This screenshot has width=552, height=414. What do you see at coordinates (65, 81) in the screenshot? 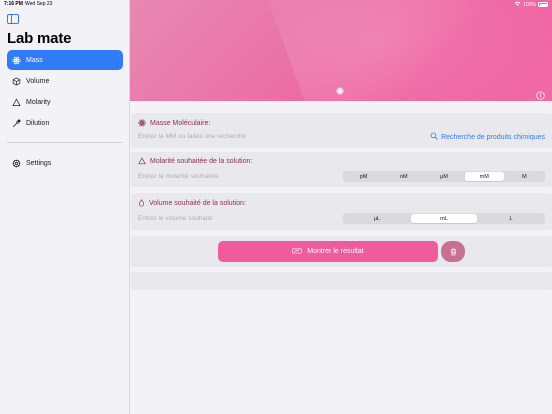
I see `sidebar-item-volume: Volume` at bounding box center [65, 81].